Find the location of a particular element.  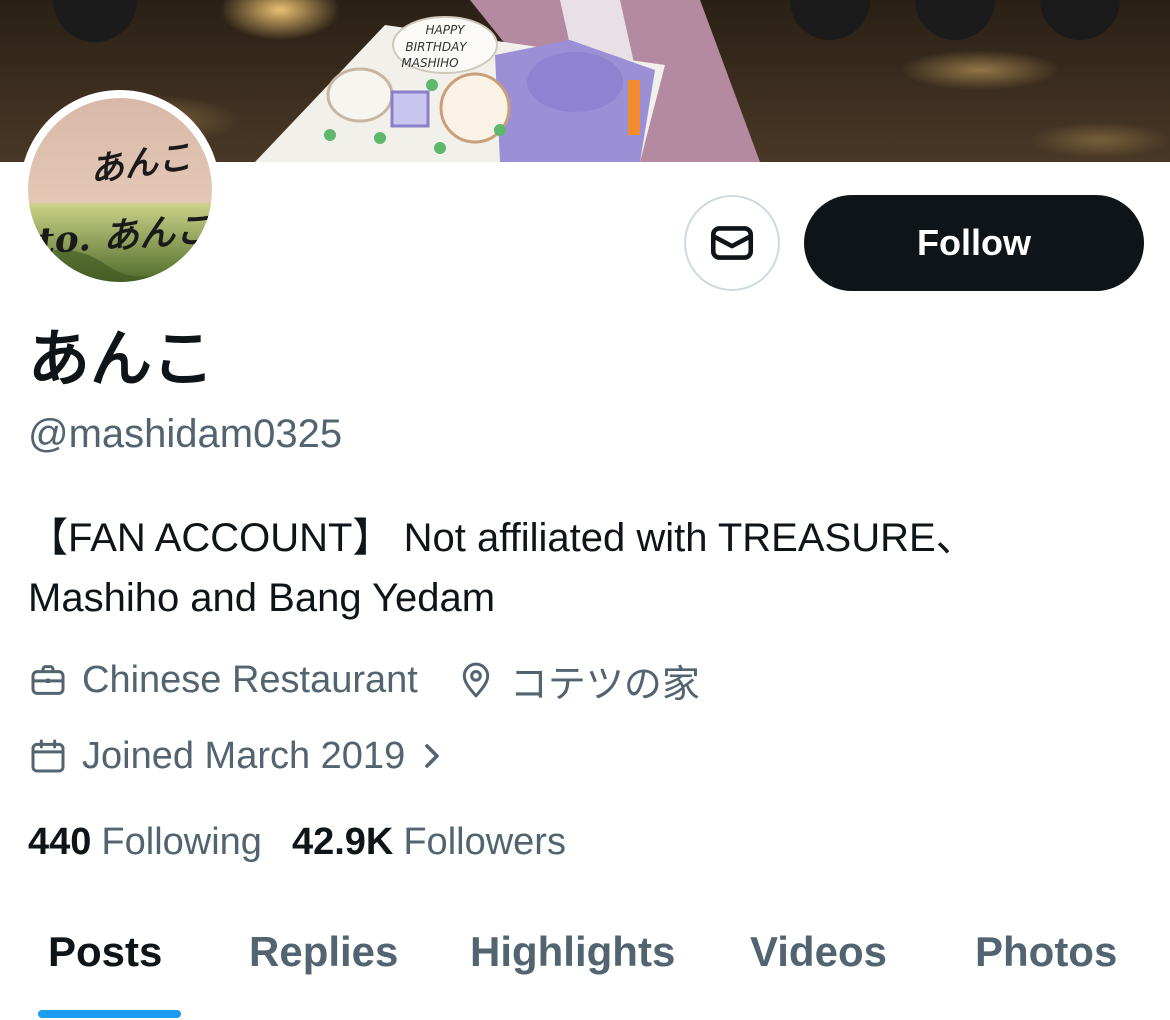

joined-row: Joined March 2019 is located at coordinates (236, 756).